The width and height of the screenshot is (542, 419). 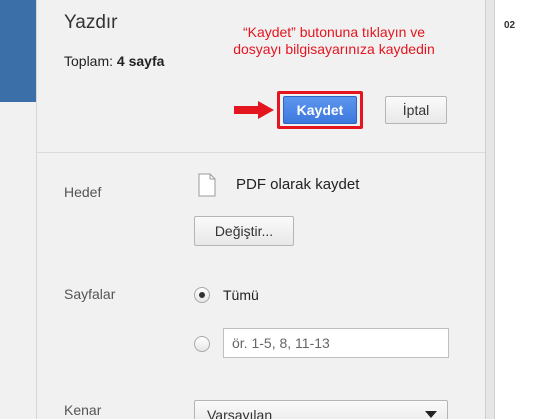 What do you see at coordinates (241, 295) in the screenshot?
I see `pages-all-label: Tümü` at bounding box center [241, 295].